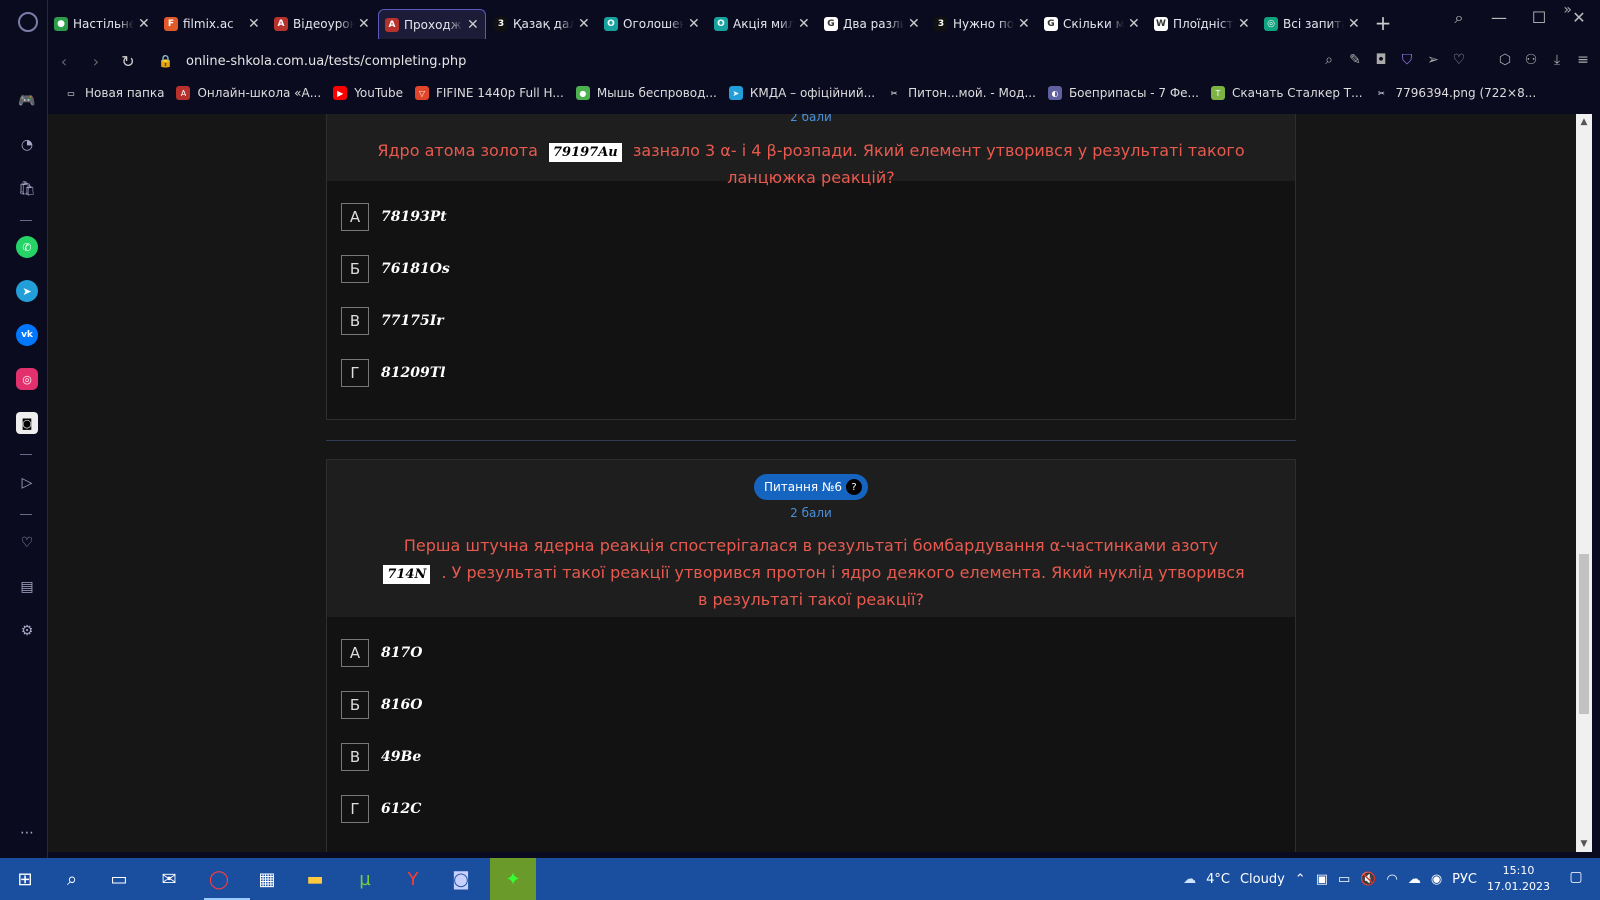 This screenshot has height=900, width=1600. I want to click on option-letter-box: Г, so click(355, 373).